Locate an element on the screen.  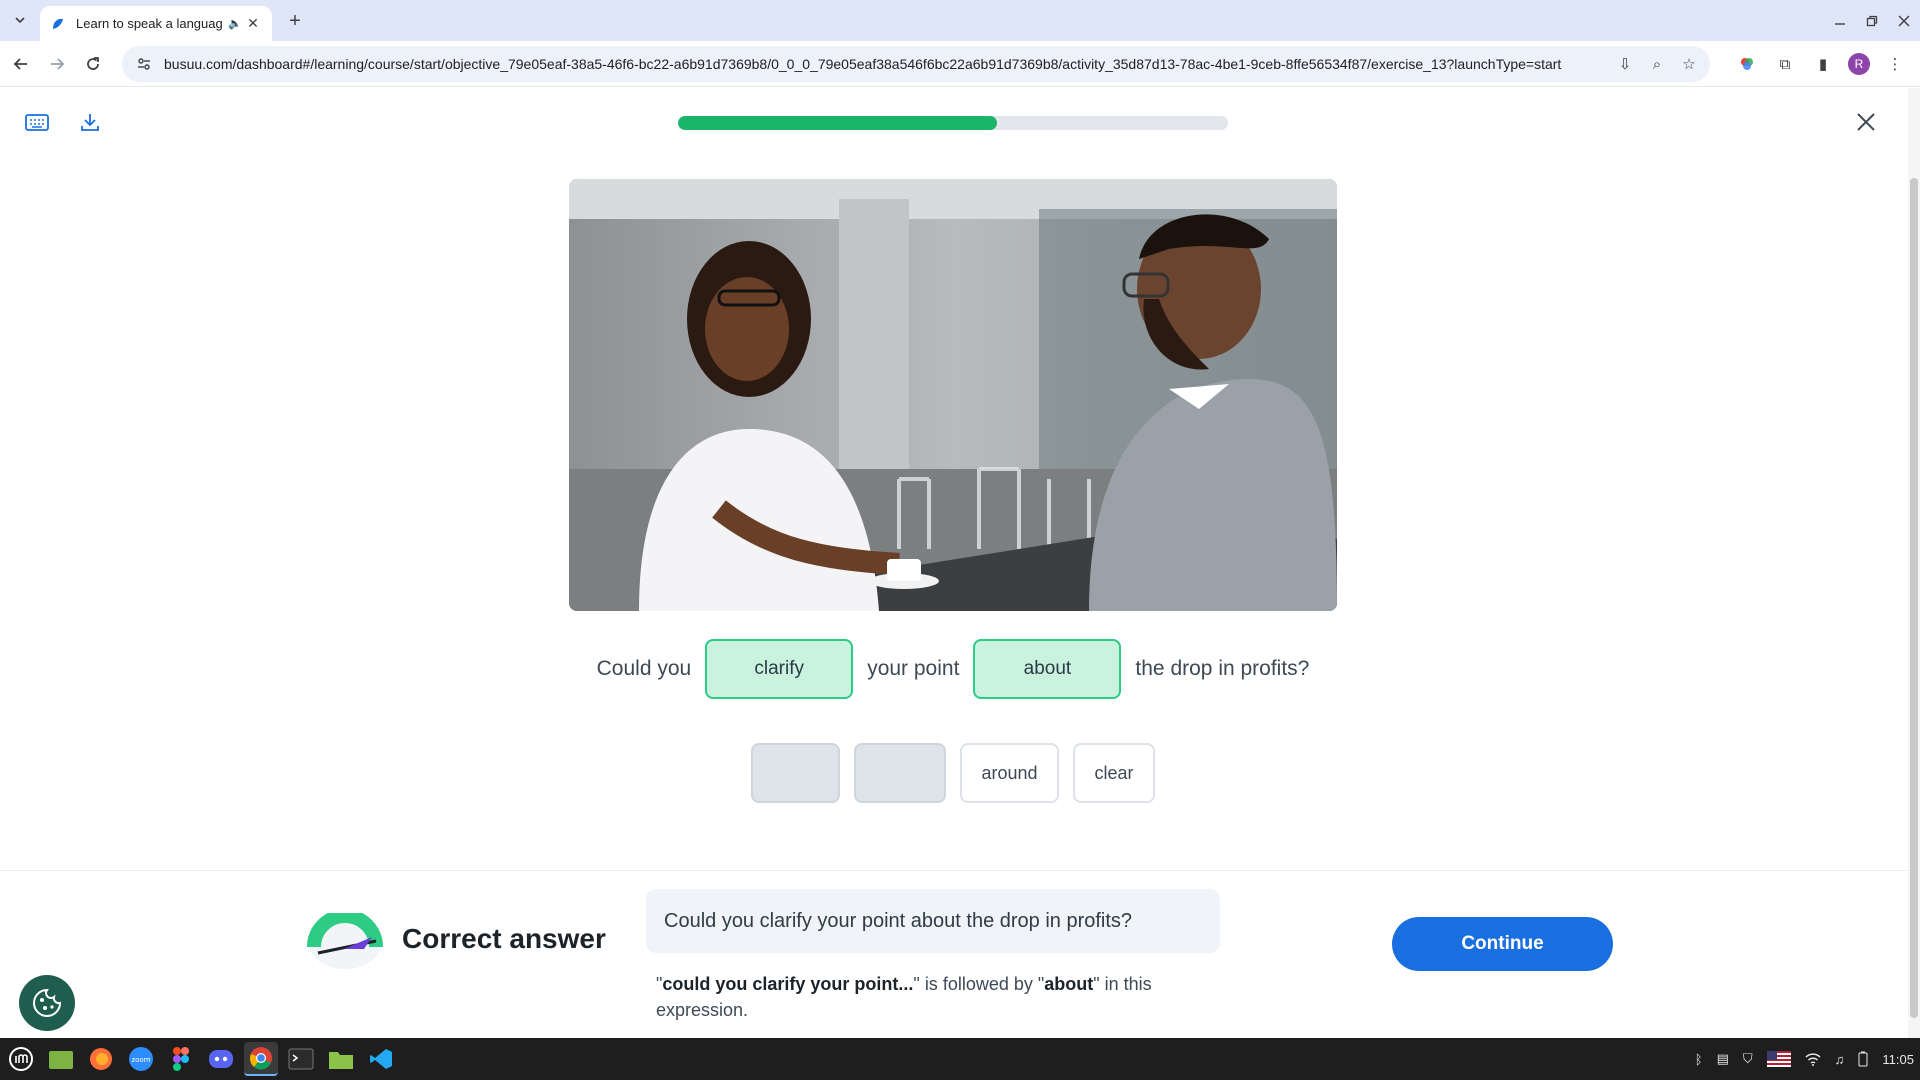
close-lesson-icon is located at coordinates (1866, 122).